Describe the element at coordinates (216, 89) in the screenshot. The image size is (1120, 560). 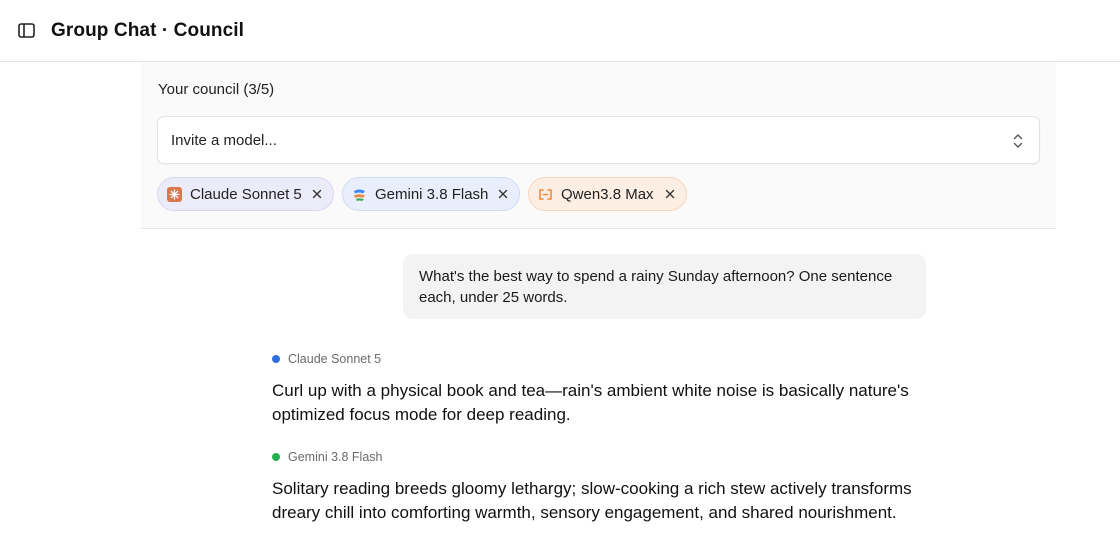
I see `council-title: Your council (3/5)` at that location.